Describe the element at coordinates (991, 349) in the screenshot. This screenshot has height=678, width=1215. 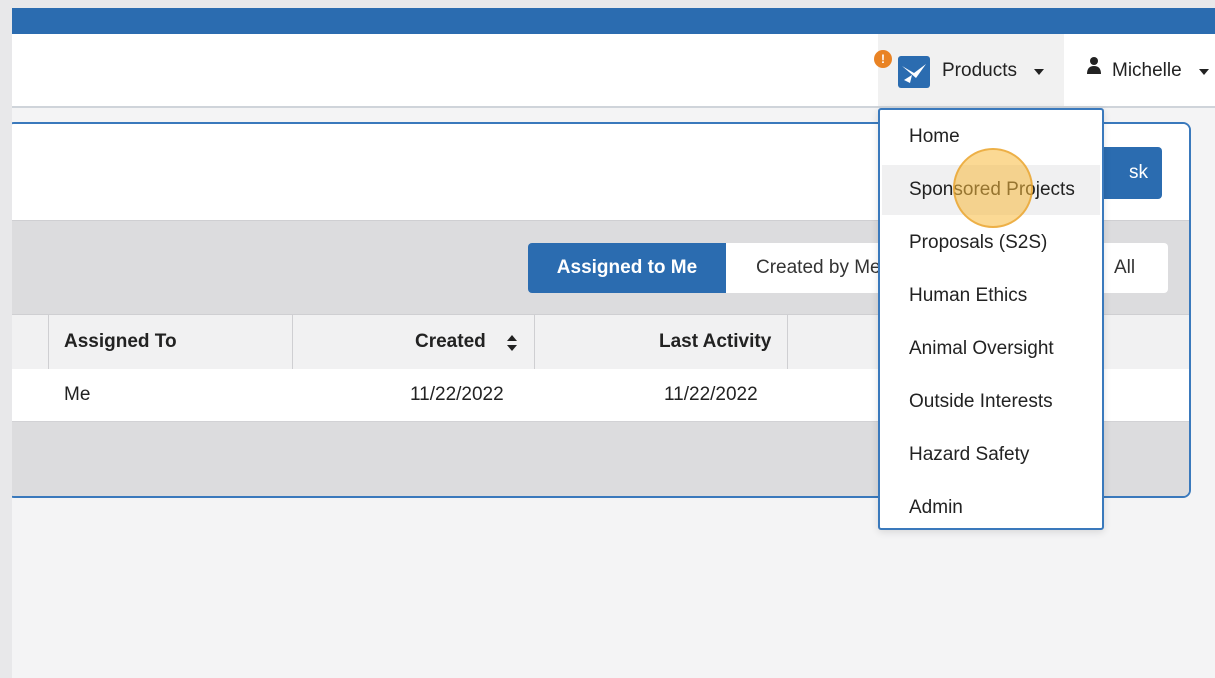
I see `menu-item-animal-oversight: Animal Oversight` at that location.